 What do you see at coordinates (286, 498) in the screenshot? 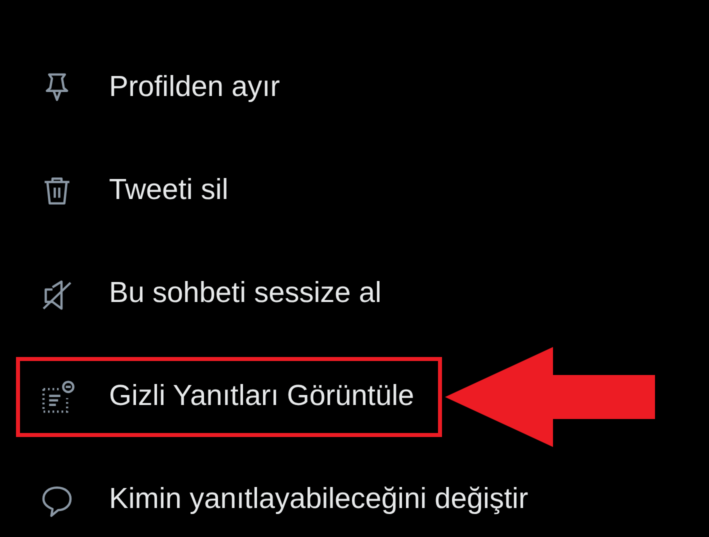
I see `menu-item: Kimin yanıtlayabileceğini değiştir` at bounding box center [286, 498].